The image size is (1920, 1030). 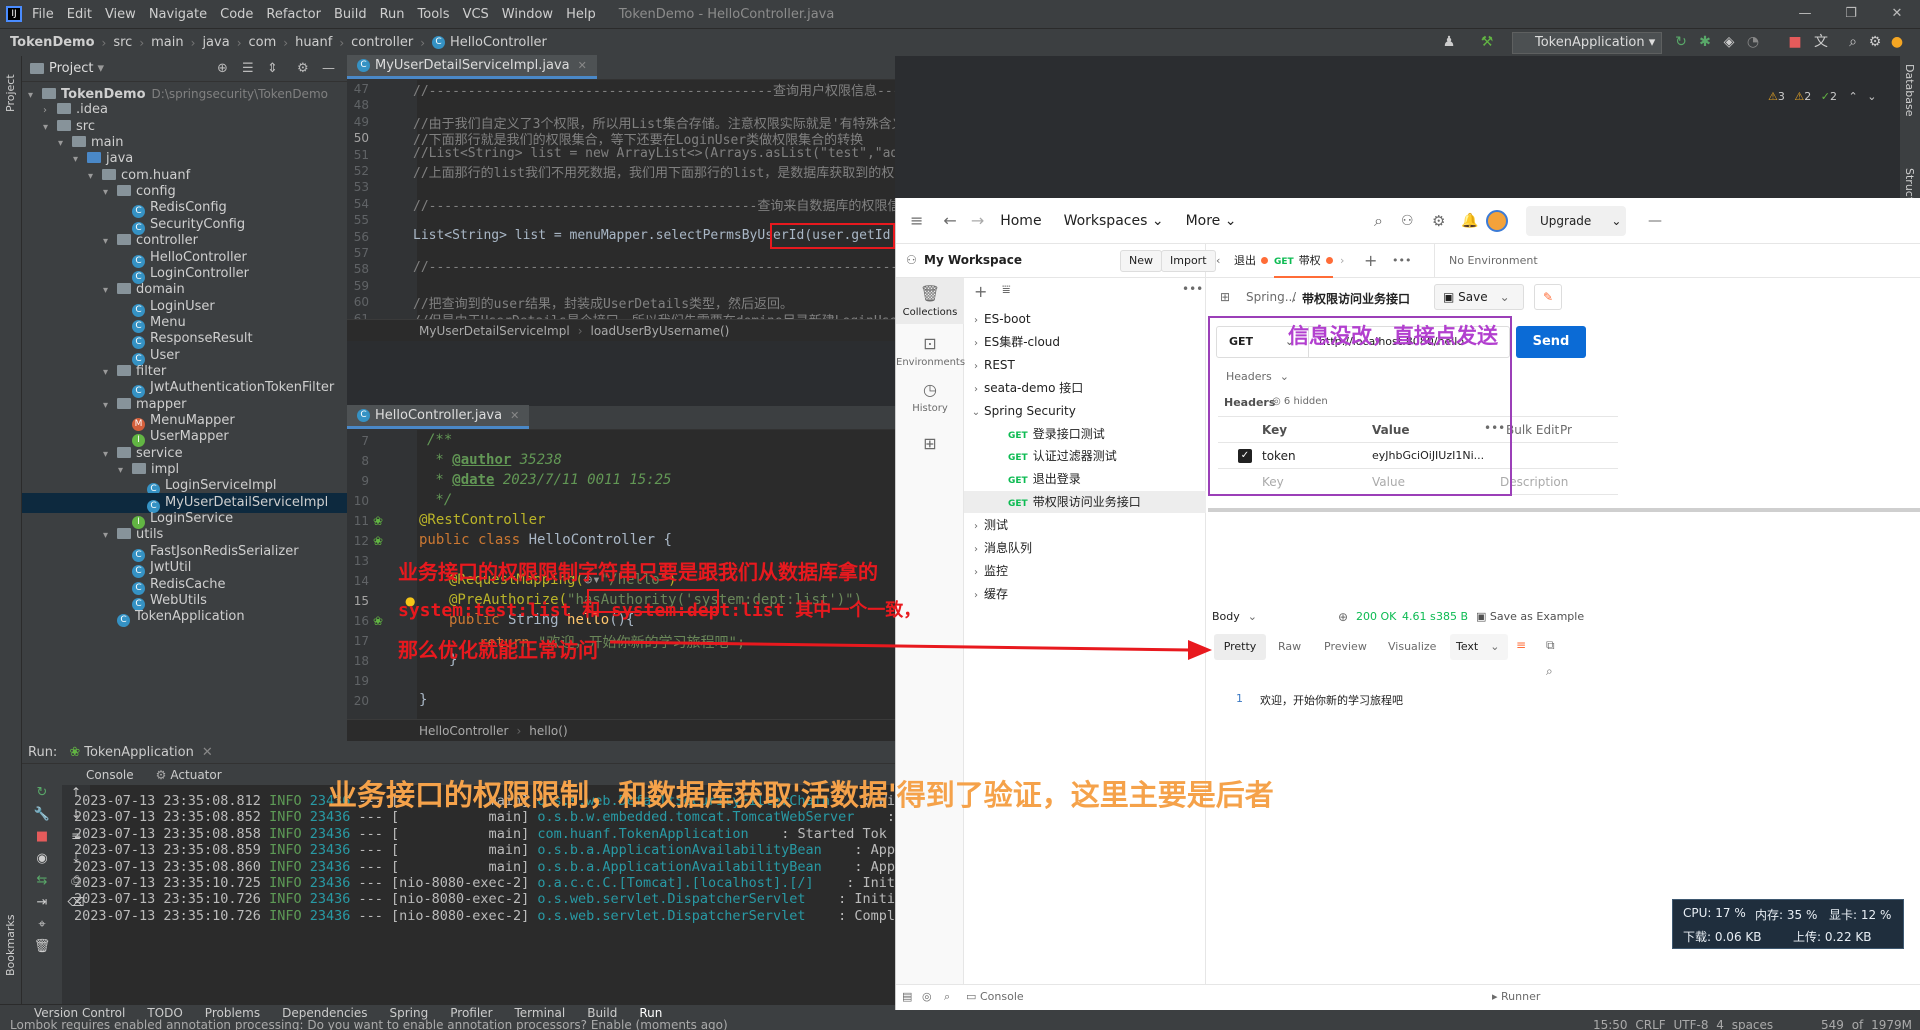 What do you see at coordinates (167, 42) in the screenshot?
I see `breadcrumb-main: main` at bounding box center [167, 42].